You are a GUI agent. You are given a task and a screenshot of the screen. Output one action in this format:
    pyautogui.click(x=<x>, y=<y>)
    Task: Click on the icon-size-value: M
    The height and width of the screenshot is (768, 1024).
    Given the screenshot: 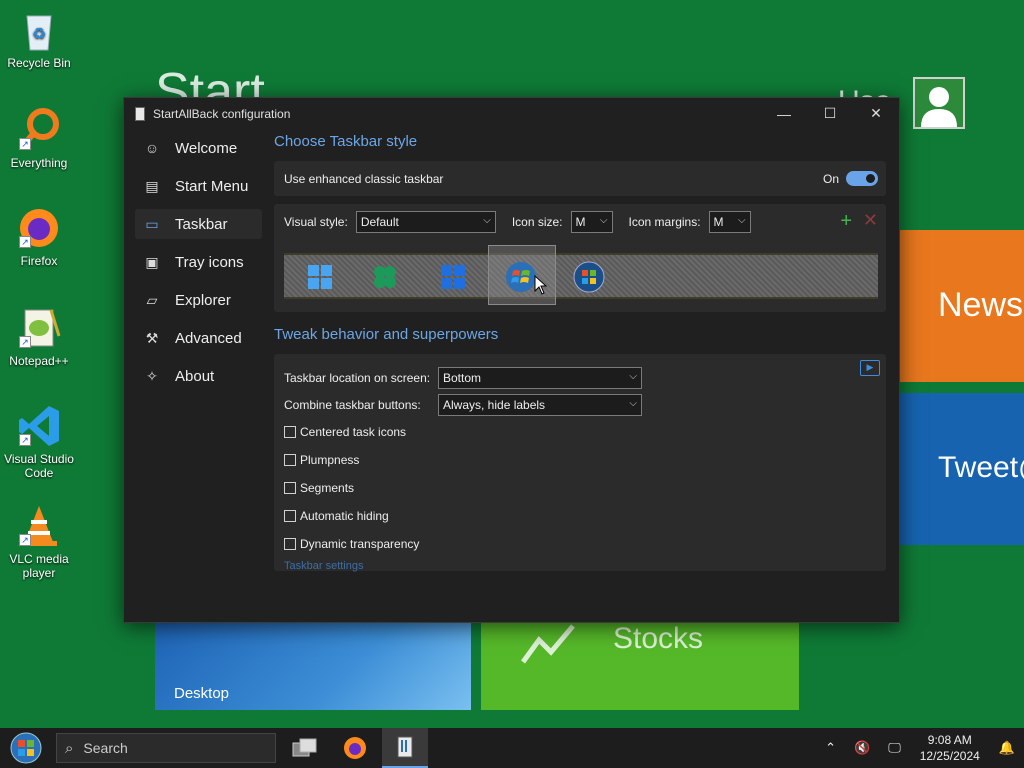 What is the action you would take?
    pyautogui.click(x=580, y=221)
    